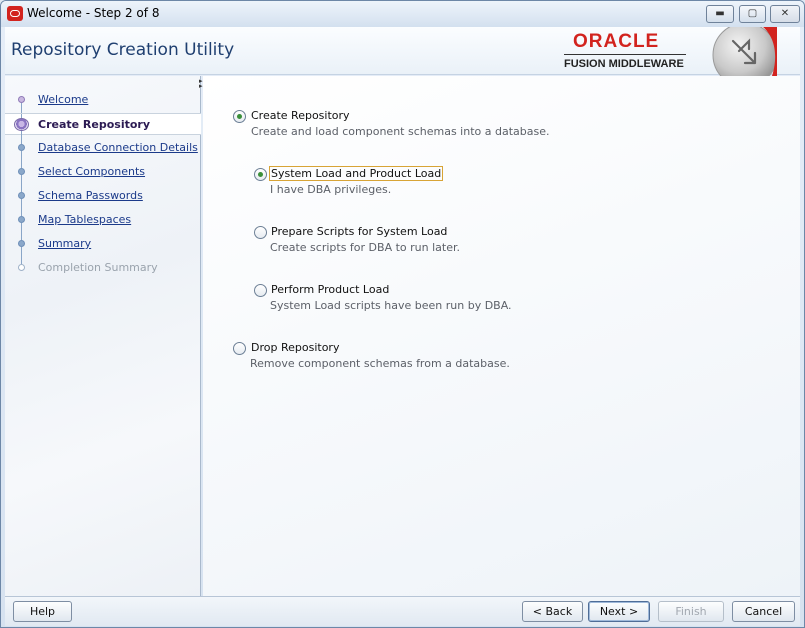 The image size is (805, 628). What do you see at coordinates (260, 174) in the screenshot?
I see `radio-system-and-product-load` at bounding box center [260, 174].